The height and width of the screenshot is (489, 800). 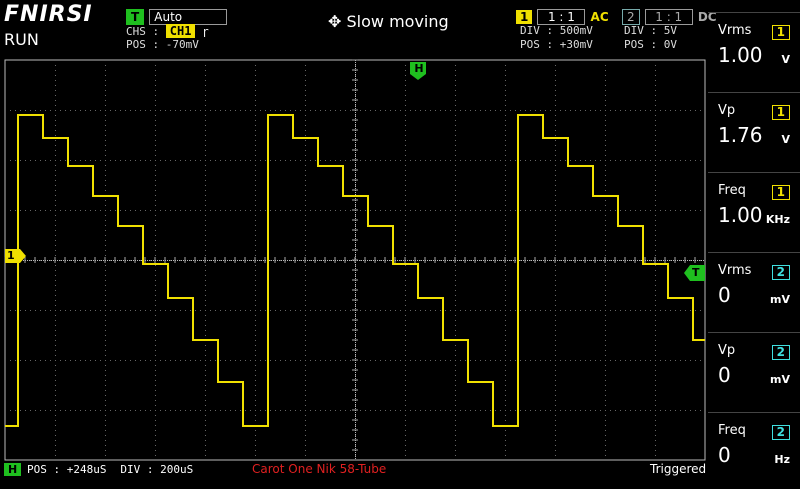 I want to click on timebase-info: H POS : +248uS DIV : 200uS, so click(x=98, y=471).